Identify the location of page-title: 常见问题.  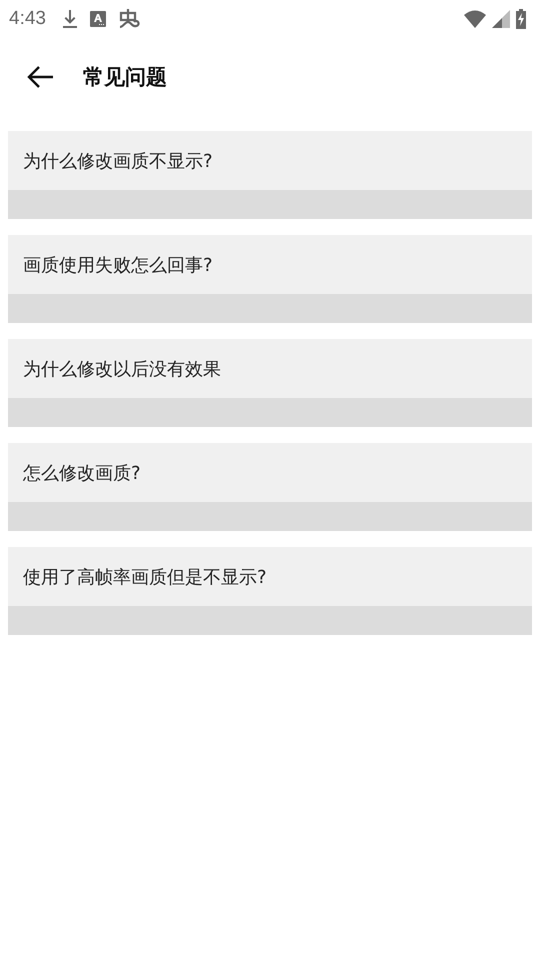
(125, 77).